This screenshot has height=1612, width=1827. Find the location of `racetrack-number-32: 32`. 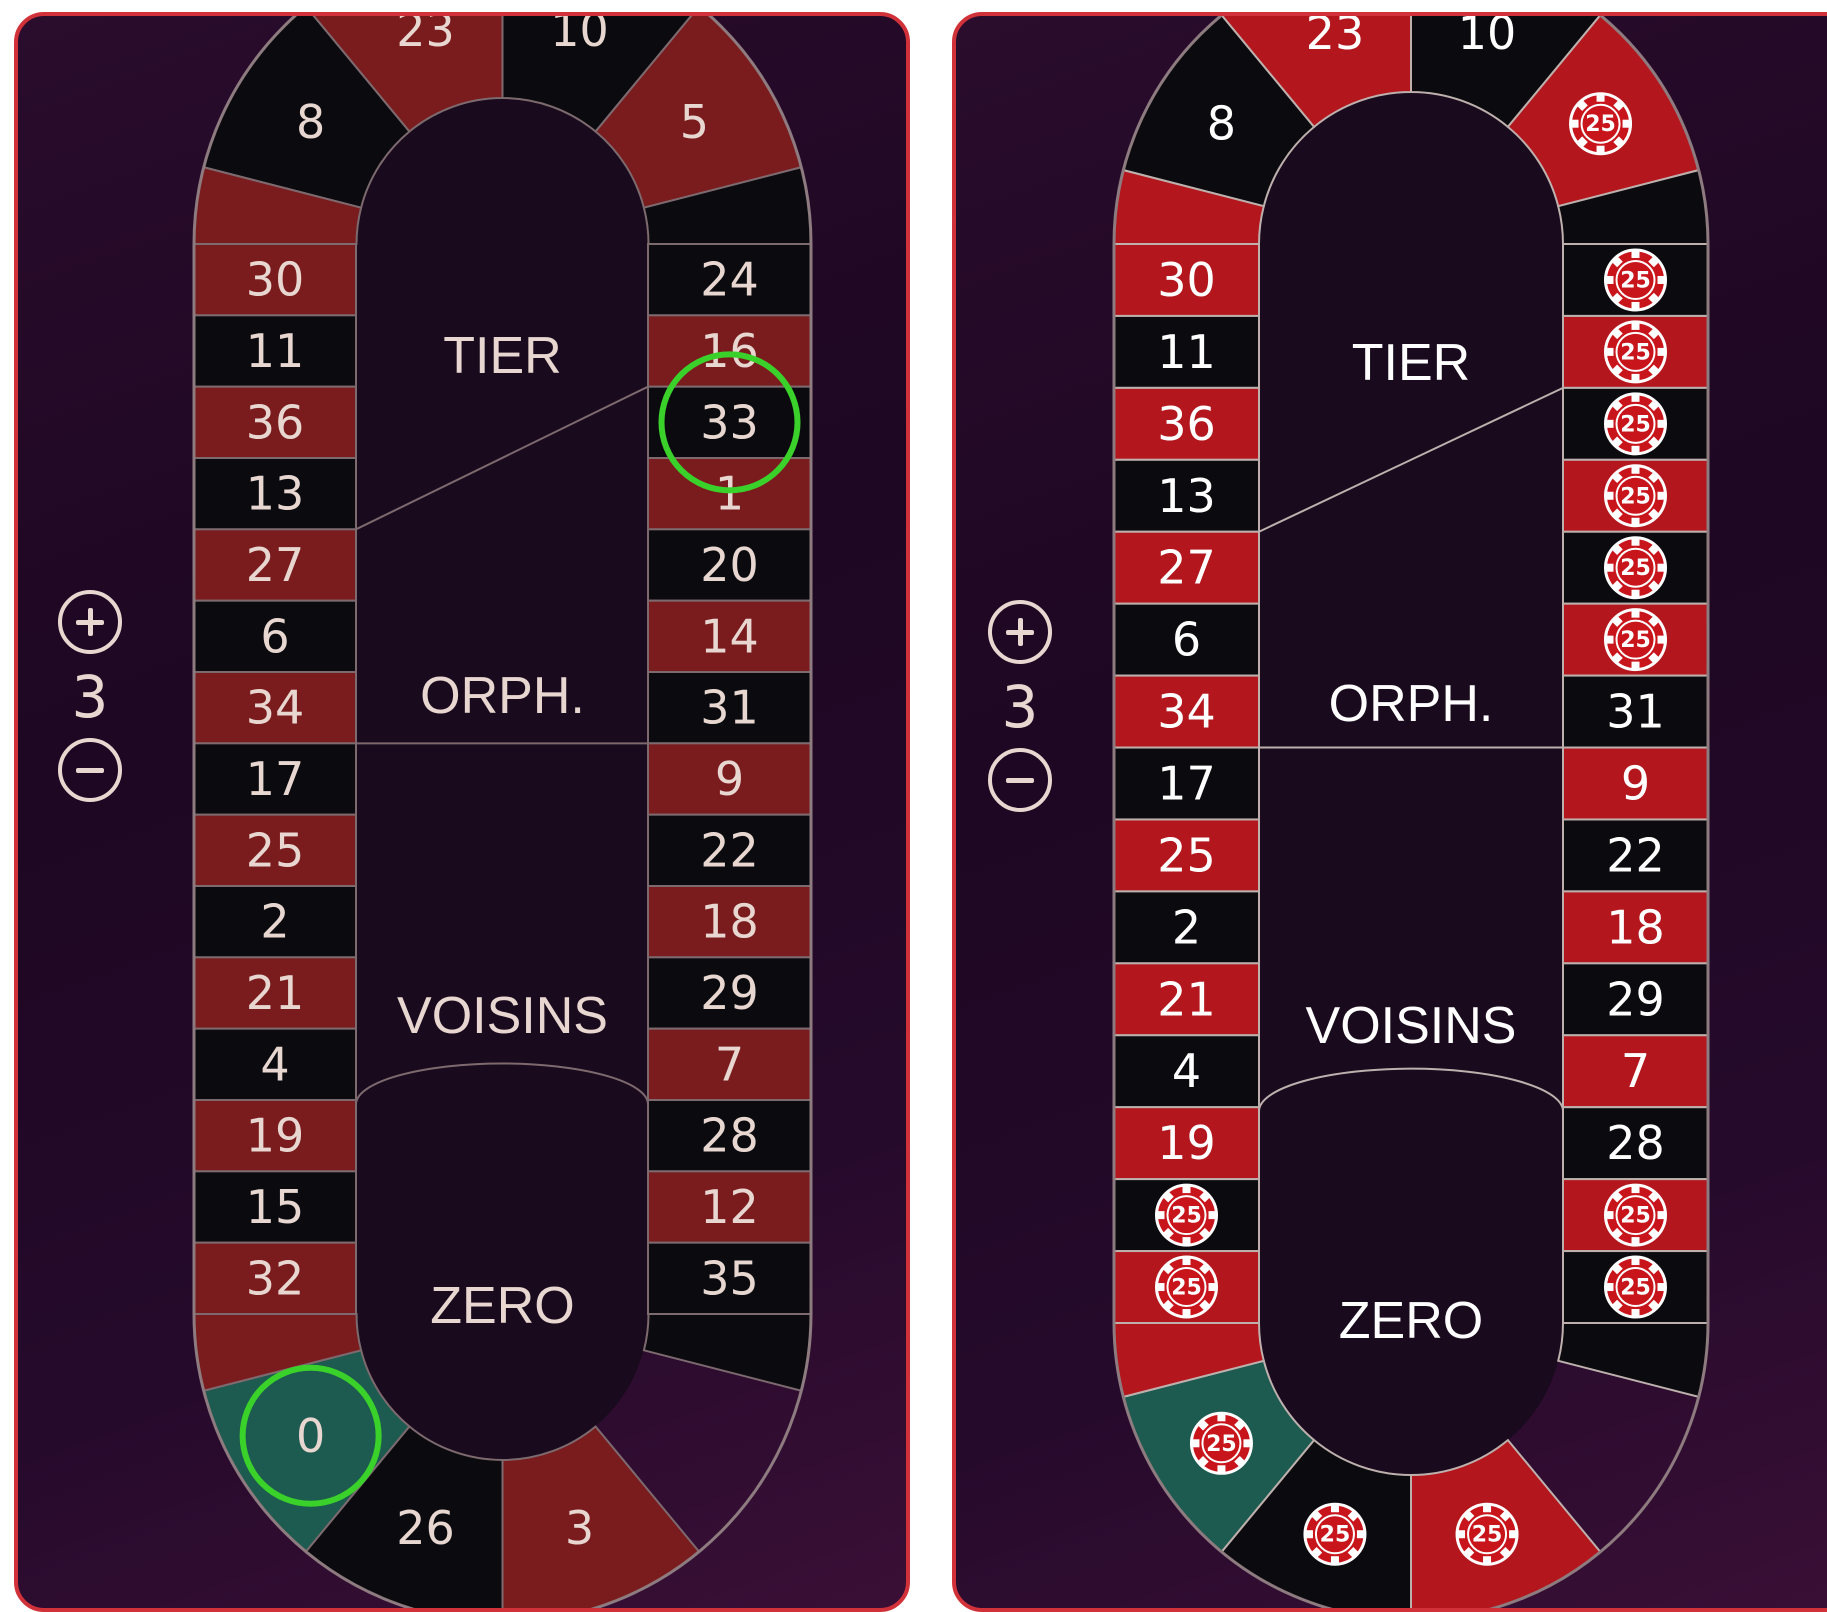

racetrack-number-32: 32 is located at coordinates (275, 1278).